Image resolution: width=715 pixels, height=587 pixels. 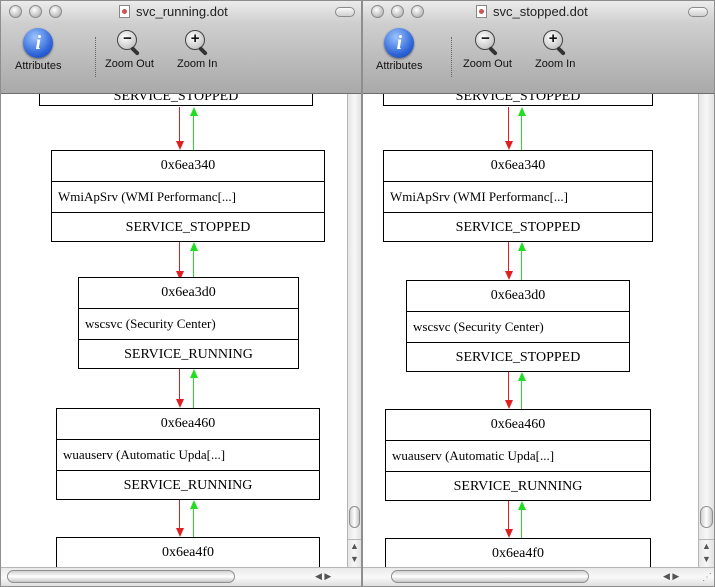 I want to click on horizontal-scrollbar: ◀ ▶ ⋰, so click(x=538, y=576).